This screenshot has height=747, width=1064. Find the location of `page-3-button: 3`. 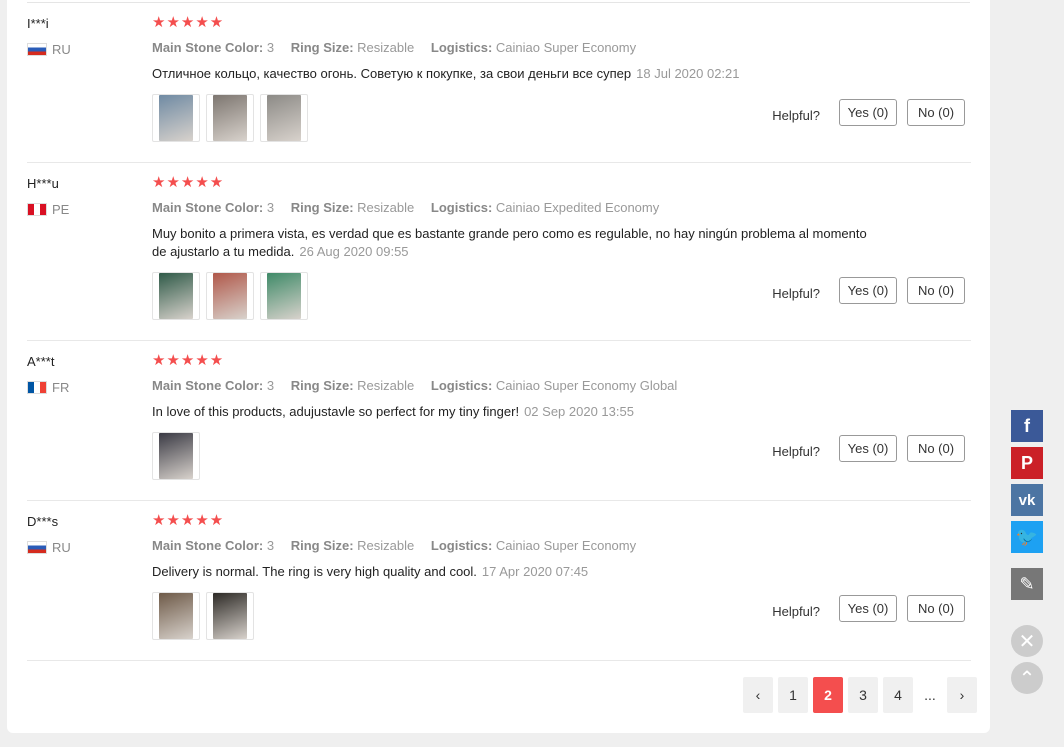

page-3-button: 3 is located at coordinates (863, 695).